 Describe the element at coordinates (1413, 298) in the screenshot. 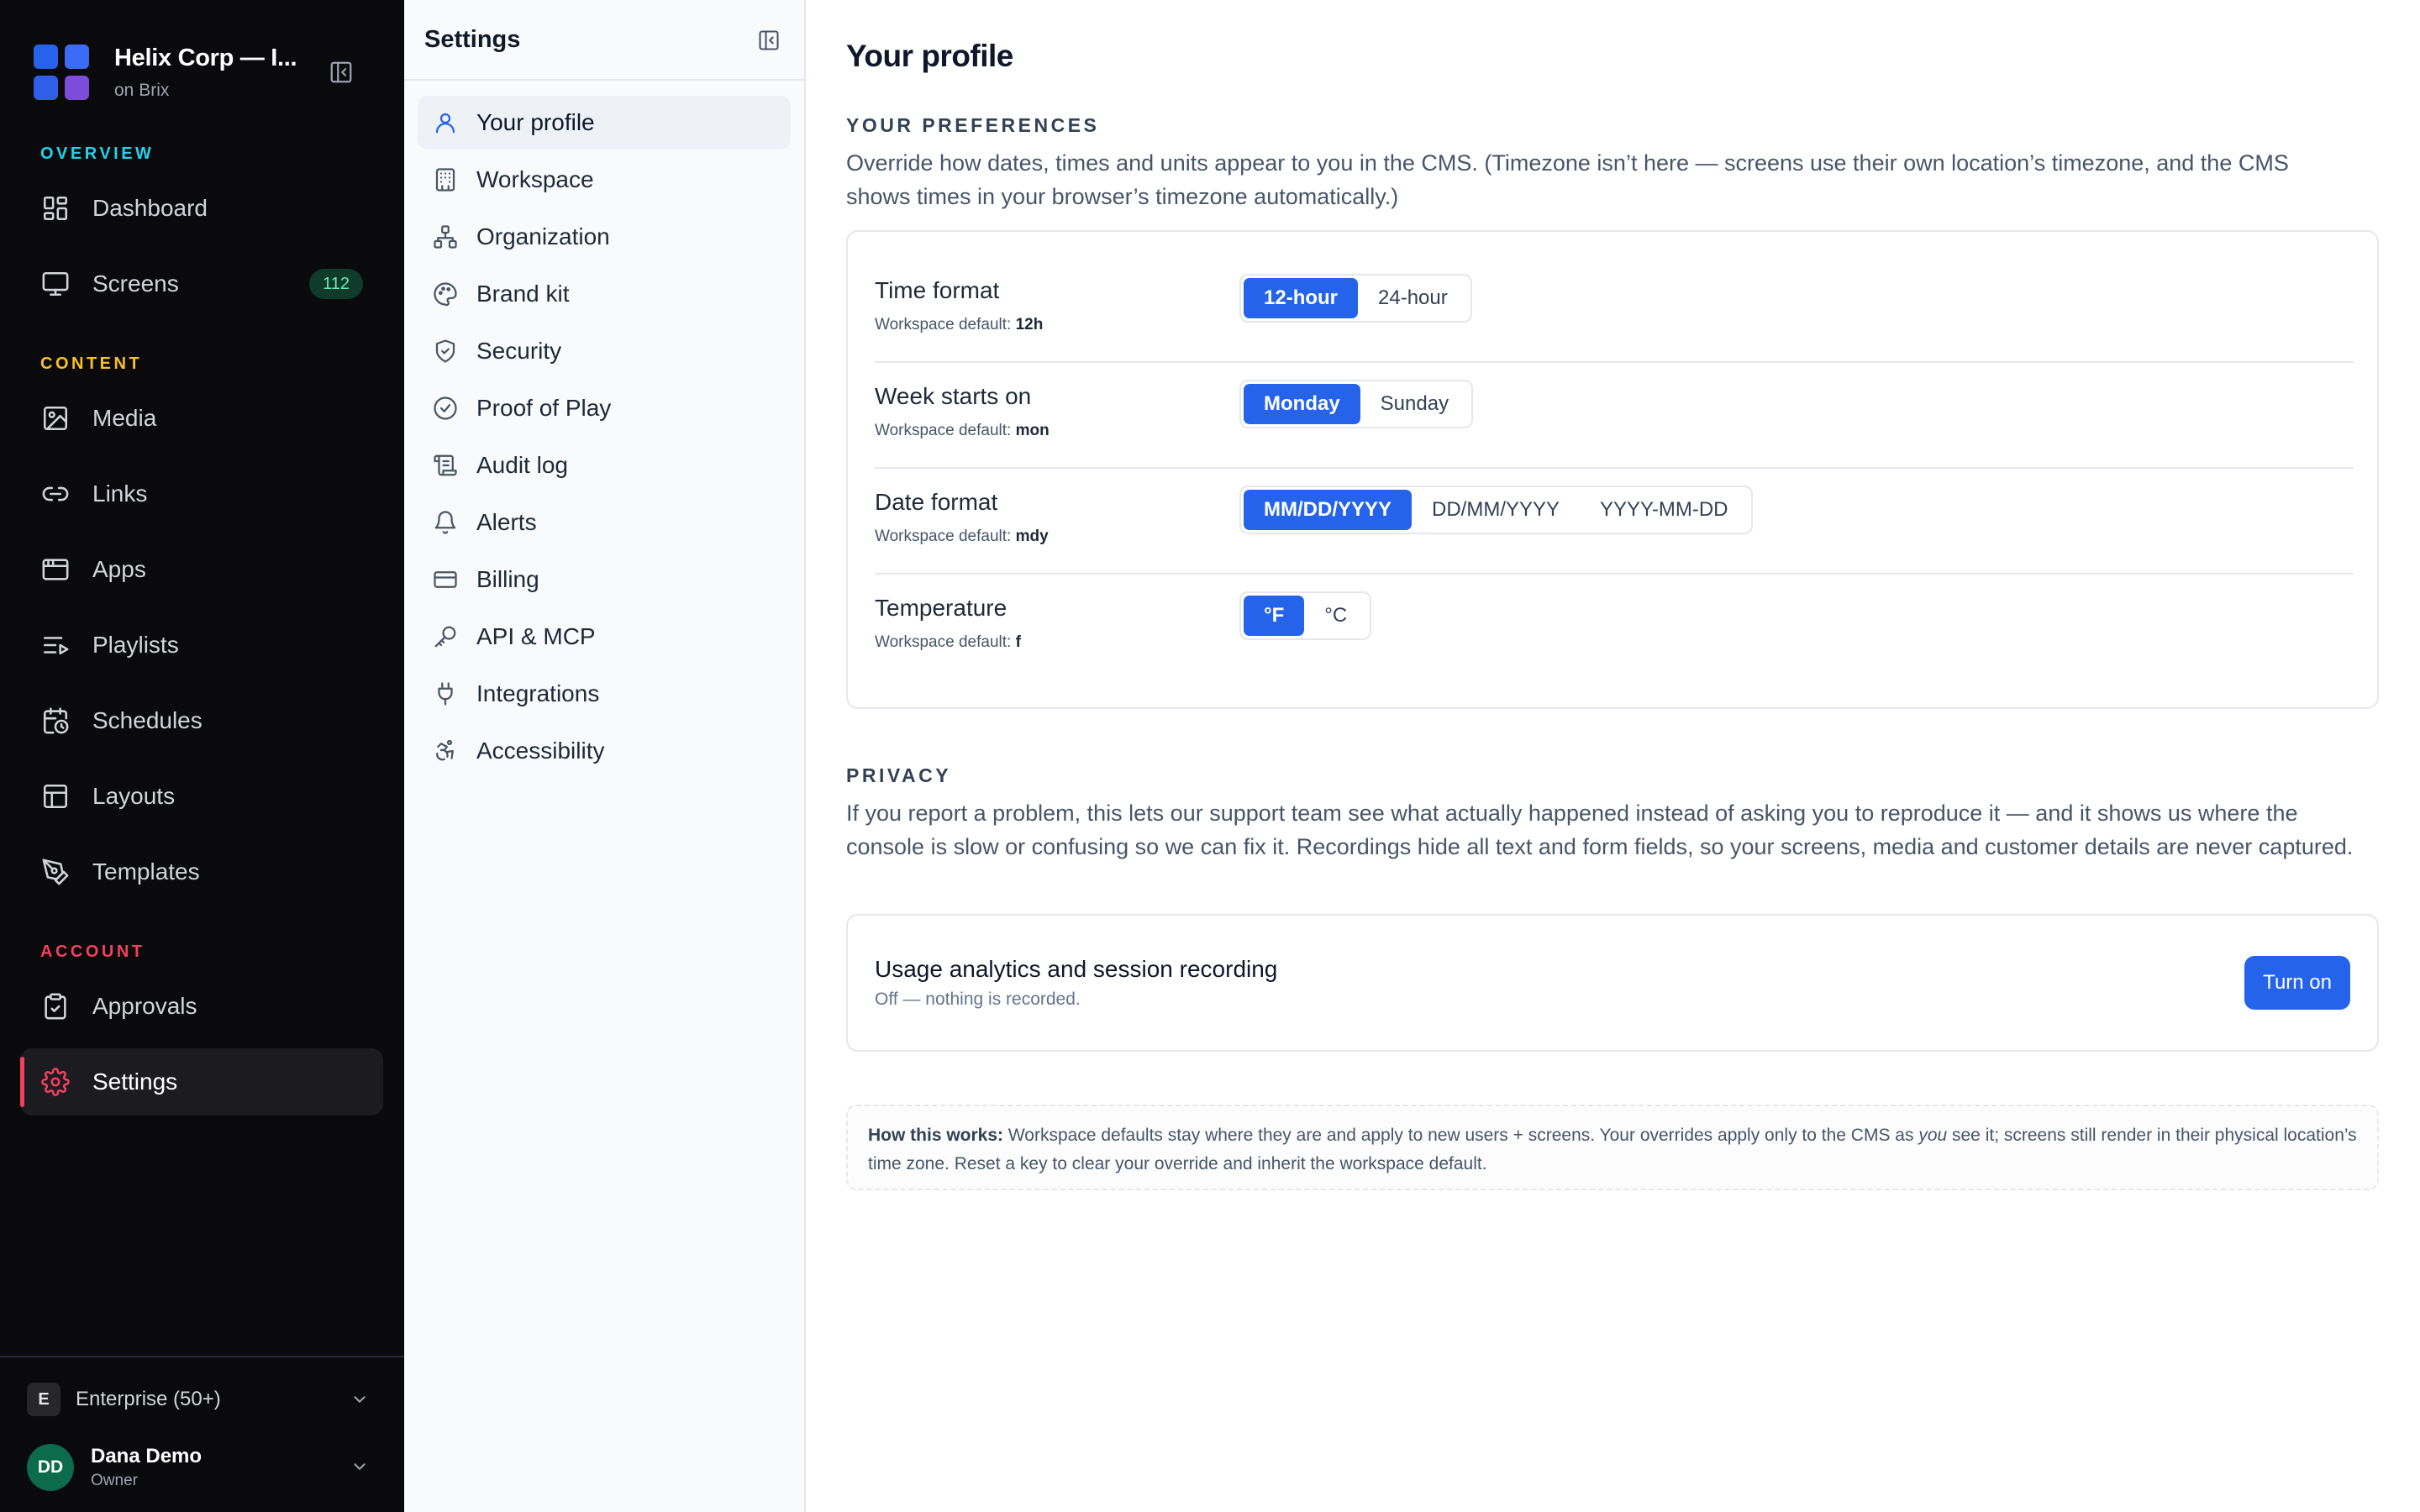

I see `option-24-hour: 24-hour` at that location.